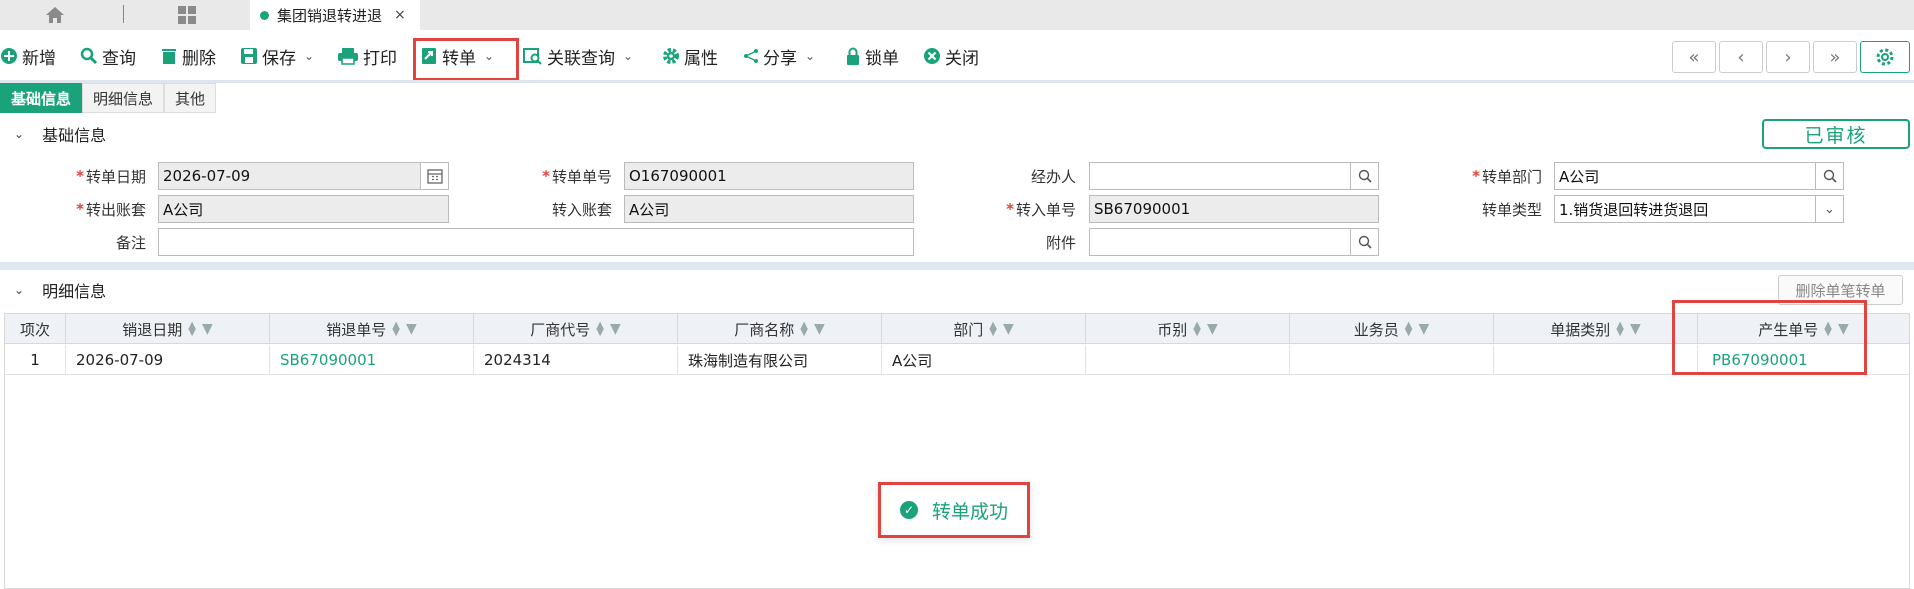  What do you see at coordinates (780, 329) in the screenshot?
I see `col-header-vendor-name: 厂商名称 ▲ ▼ ▼` at bounding box center [780, 329].